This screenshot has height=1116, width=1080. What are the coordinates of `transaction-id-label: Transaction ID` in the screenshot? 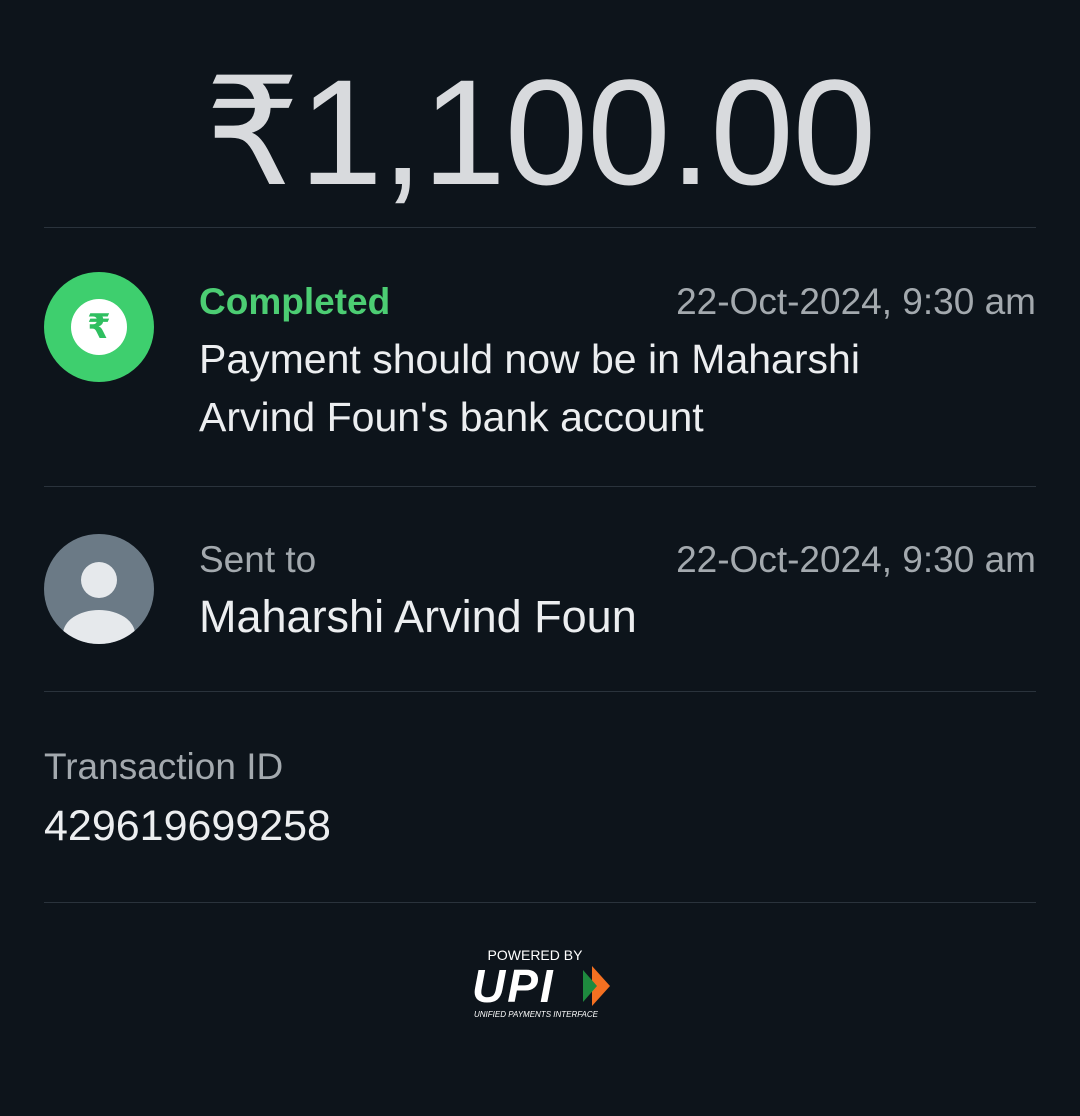 It's located at (164, 766).